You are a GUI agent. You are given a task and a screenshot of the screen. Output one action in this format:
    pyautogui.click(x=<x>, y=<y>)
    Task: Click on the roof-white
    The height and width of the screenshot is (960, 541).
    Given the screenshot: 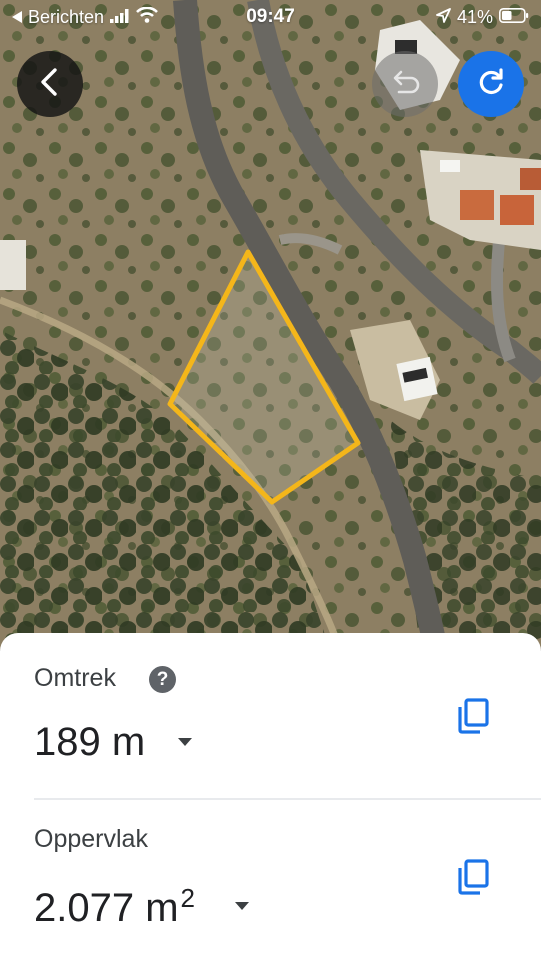 What is the action you would take?
    pyautogui.click(x=450, y=166)
    